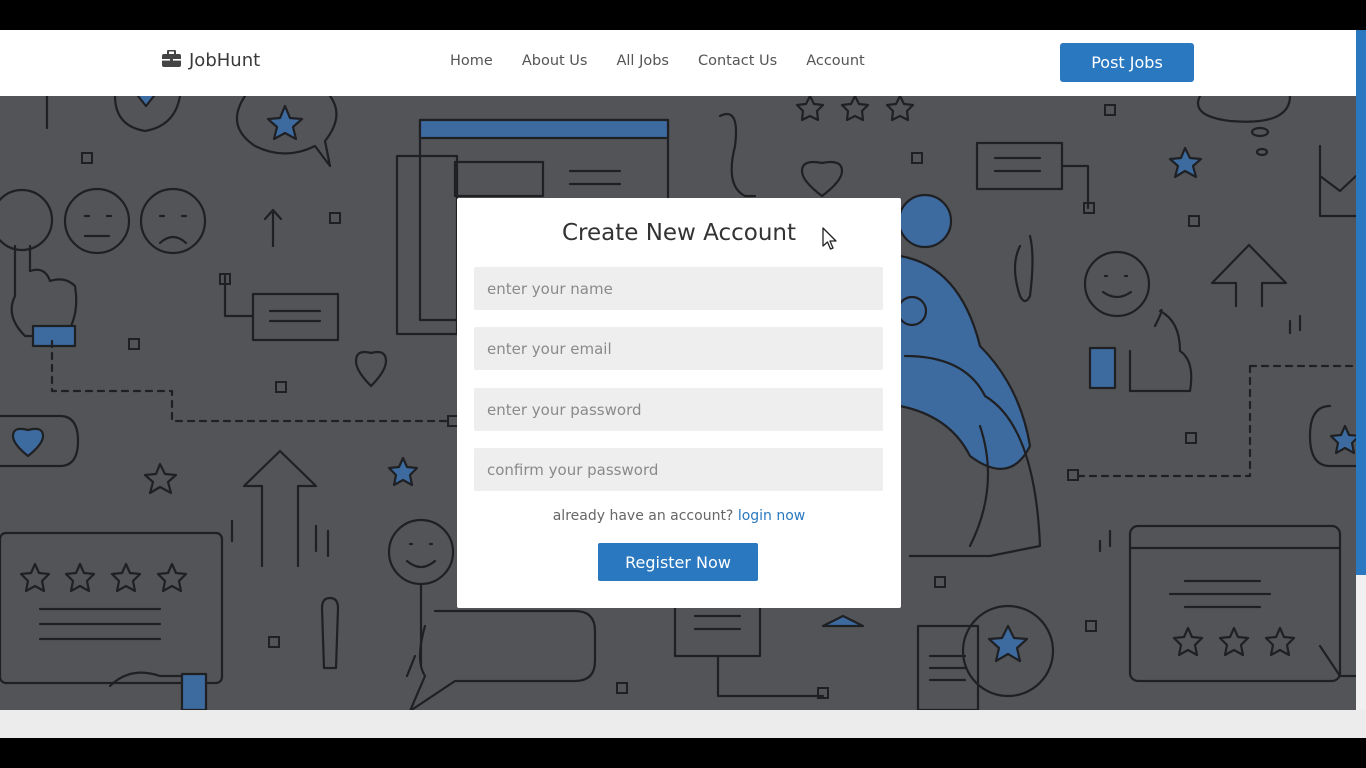  What do you see at coordinates (683, 753) in the screenshot?
I see `bottom-letterbox` at bounding box center [683, 753].